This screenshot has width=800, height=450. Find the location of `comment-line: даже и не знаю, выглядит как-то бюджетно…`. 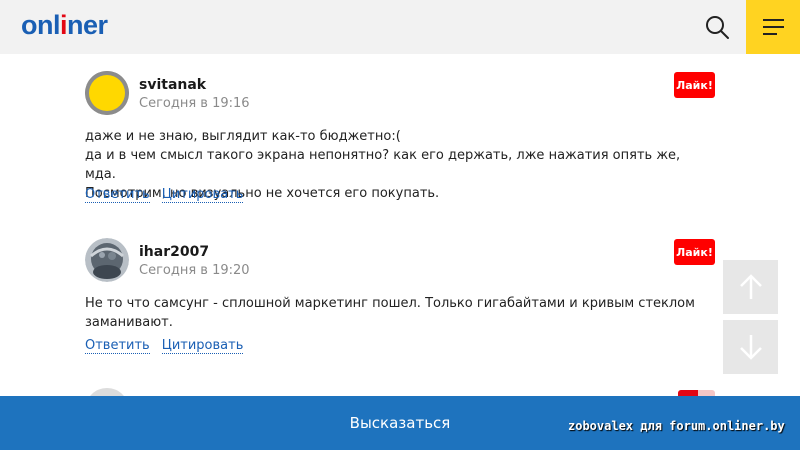

comment-line: даже и не знаю, выглядит как-то бюджетно… is located at coordinates (243, 136).